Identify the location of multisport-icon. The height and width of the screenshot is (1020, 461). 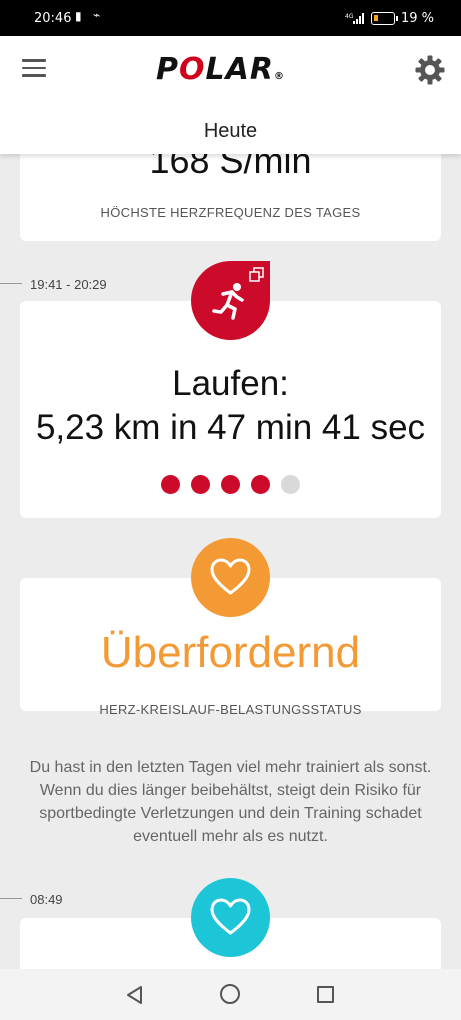
(256, 274).